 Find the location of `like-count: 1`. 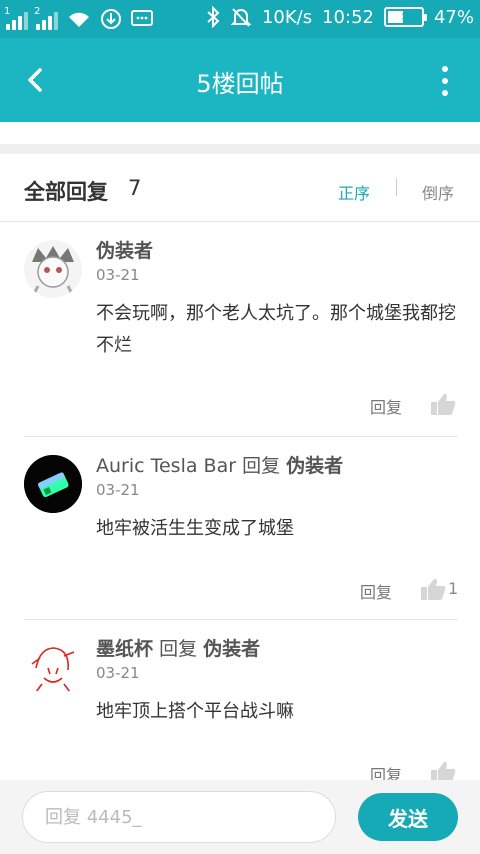

like-count: 1 is located at coordinates (453, 588).